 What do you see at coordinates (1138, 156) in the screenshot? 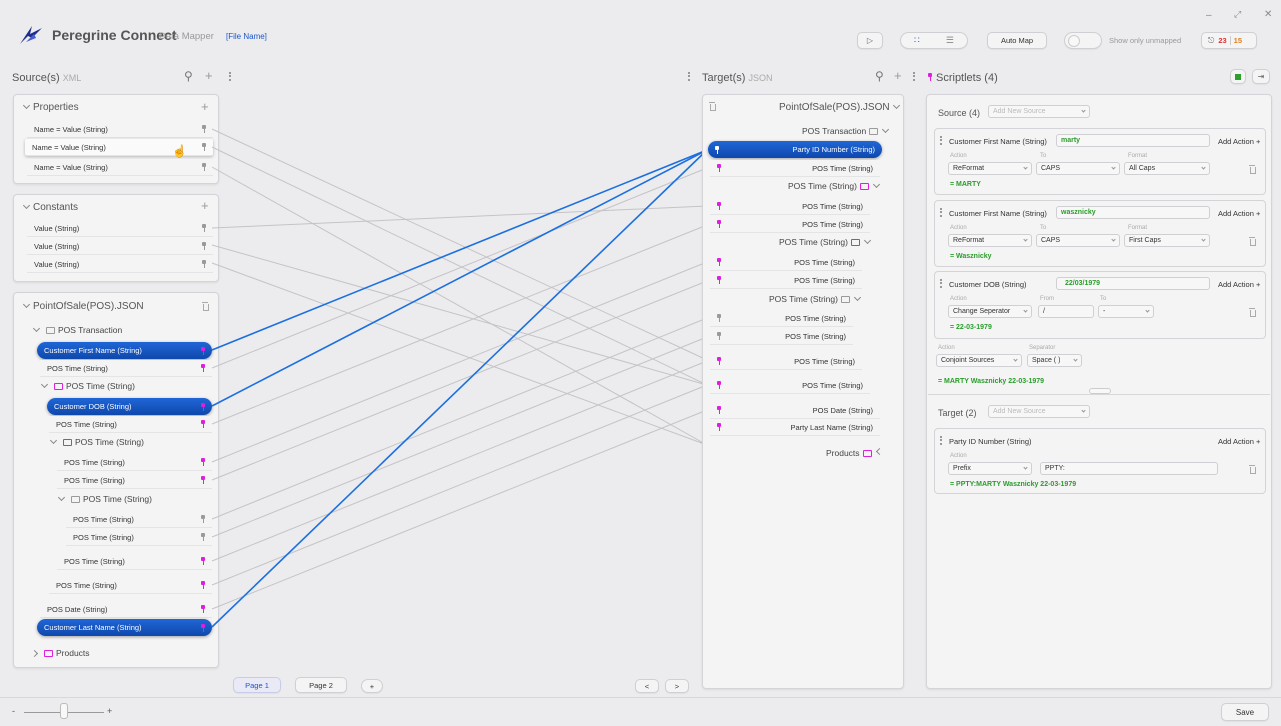
I see `format-label: Format` at bounding box center [1138, 156].